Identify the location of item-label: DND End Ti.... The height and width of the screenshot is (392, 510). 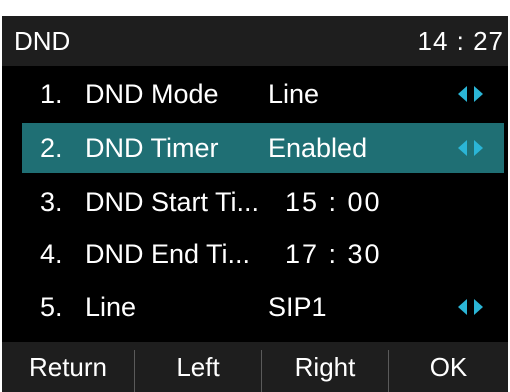
(168, 254).